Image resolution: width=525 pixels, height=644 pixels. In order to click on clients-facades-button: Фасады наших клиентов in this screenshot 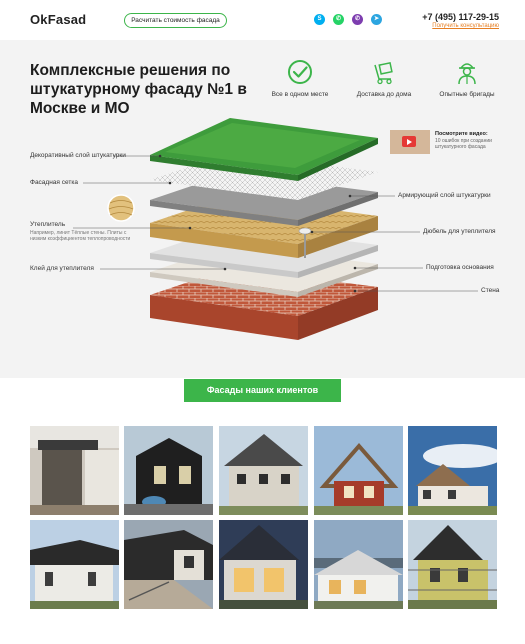, I will do `click(262, 390)`.